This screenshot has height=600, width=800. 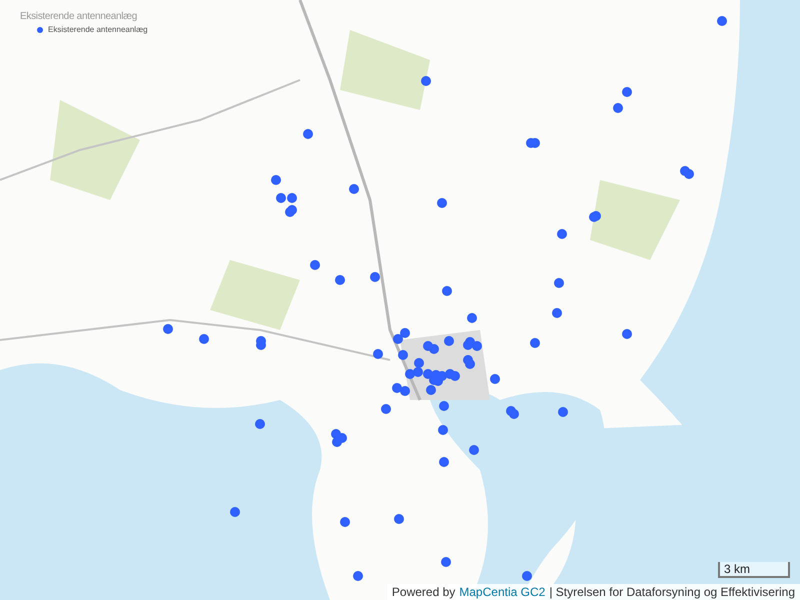 What do you see at coordinates (502, 592) in the screenshot?
I see `attribution-link: MapCentia GC2` at bounding box center [502, 592].